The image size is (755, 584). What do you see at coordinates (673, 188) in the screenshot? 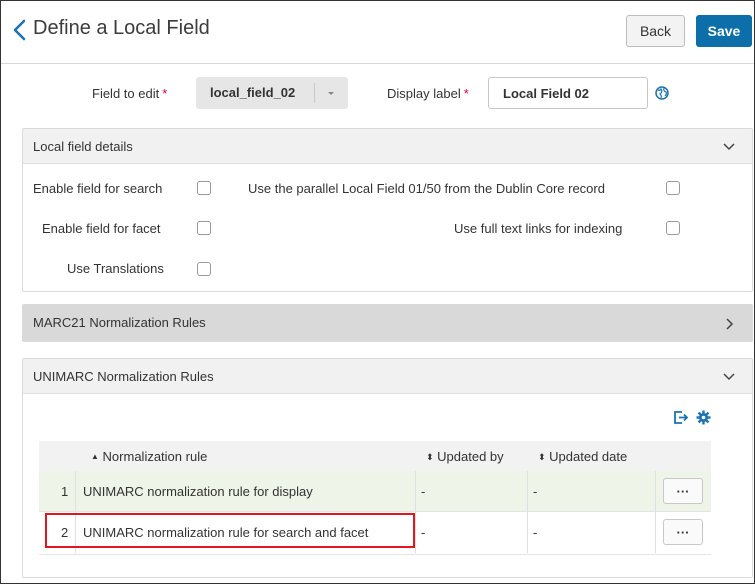
I see `use-parallel-checkbox` at bounding box center [673, 188].